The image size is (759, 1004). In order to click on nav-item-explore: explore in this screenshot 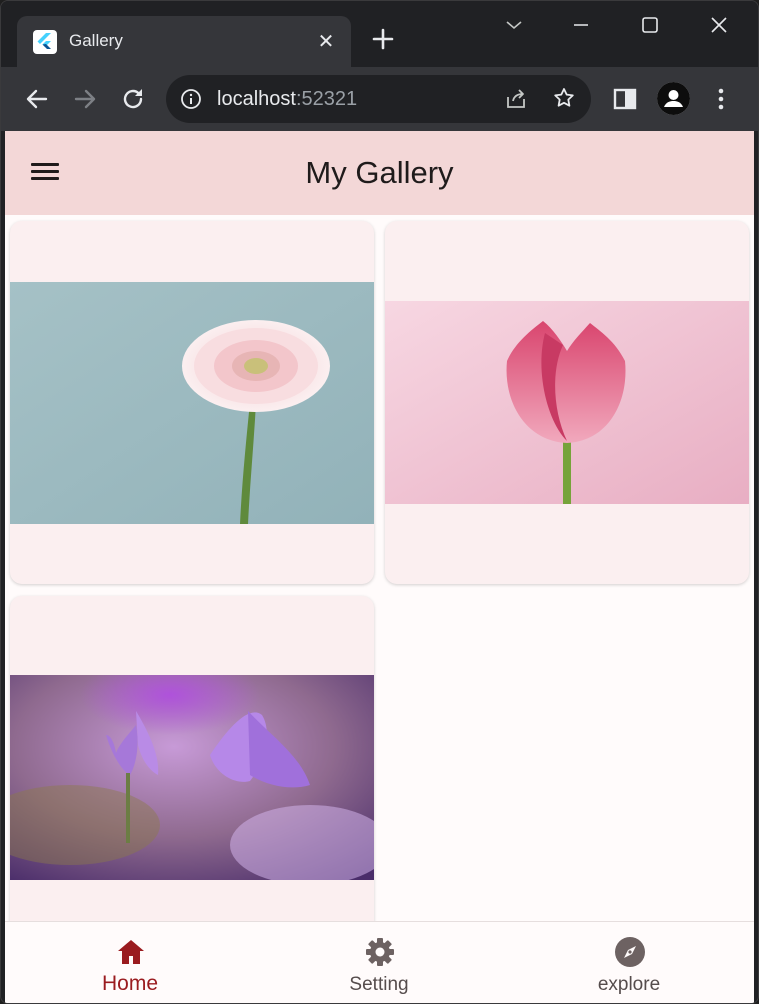, I will do `click(629, 962)`.